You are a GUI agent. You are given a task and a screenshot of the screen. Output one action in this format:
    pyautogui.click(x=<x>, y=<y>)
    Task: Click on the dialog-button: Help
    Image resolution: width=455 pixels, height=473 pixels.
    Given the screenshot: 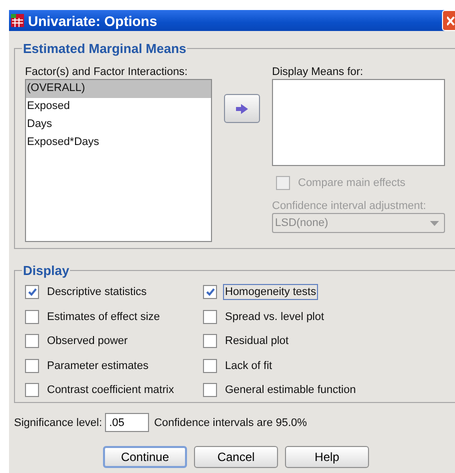 What is the action you would take?
    pyautogui.click(x=327, y=457)
    